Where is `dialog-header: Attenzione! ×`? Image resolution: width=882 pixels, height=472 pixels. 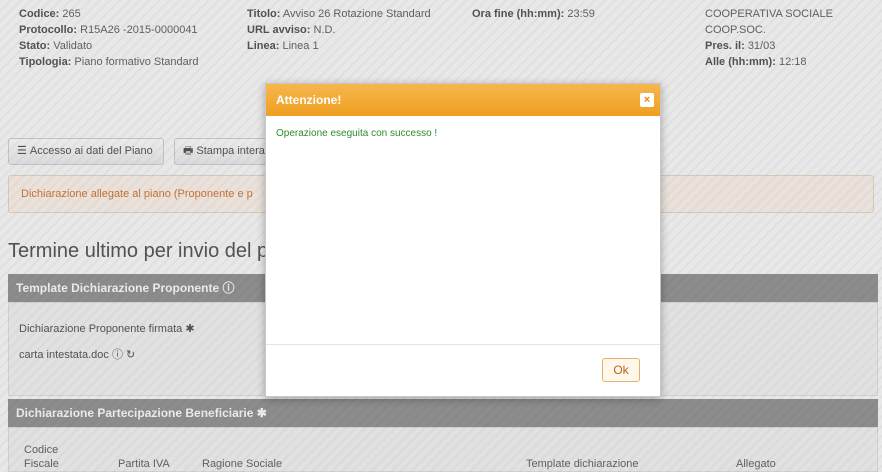 dialog-header: Attenzione! × is located at coordinates (463, 100).